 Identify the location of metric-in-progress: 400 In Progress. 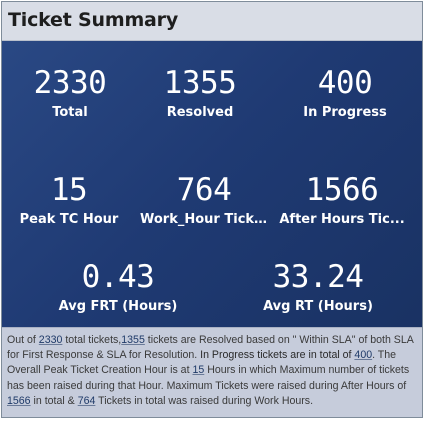
(345, 93).